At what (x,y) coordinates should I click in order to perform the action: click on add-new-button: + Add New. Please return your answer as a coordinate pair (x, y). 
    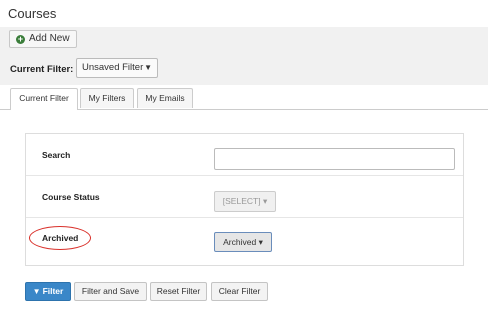
    Looking at the image, I should click on (43, 39).